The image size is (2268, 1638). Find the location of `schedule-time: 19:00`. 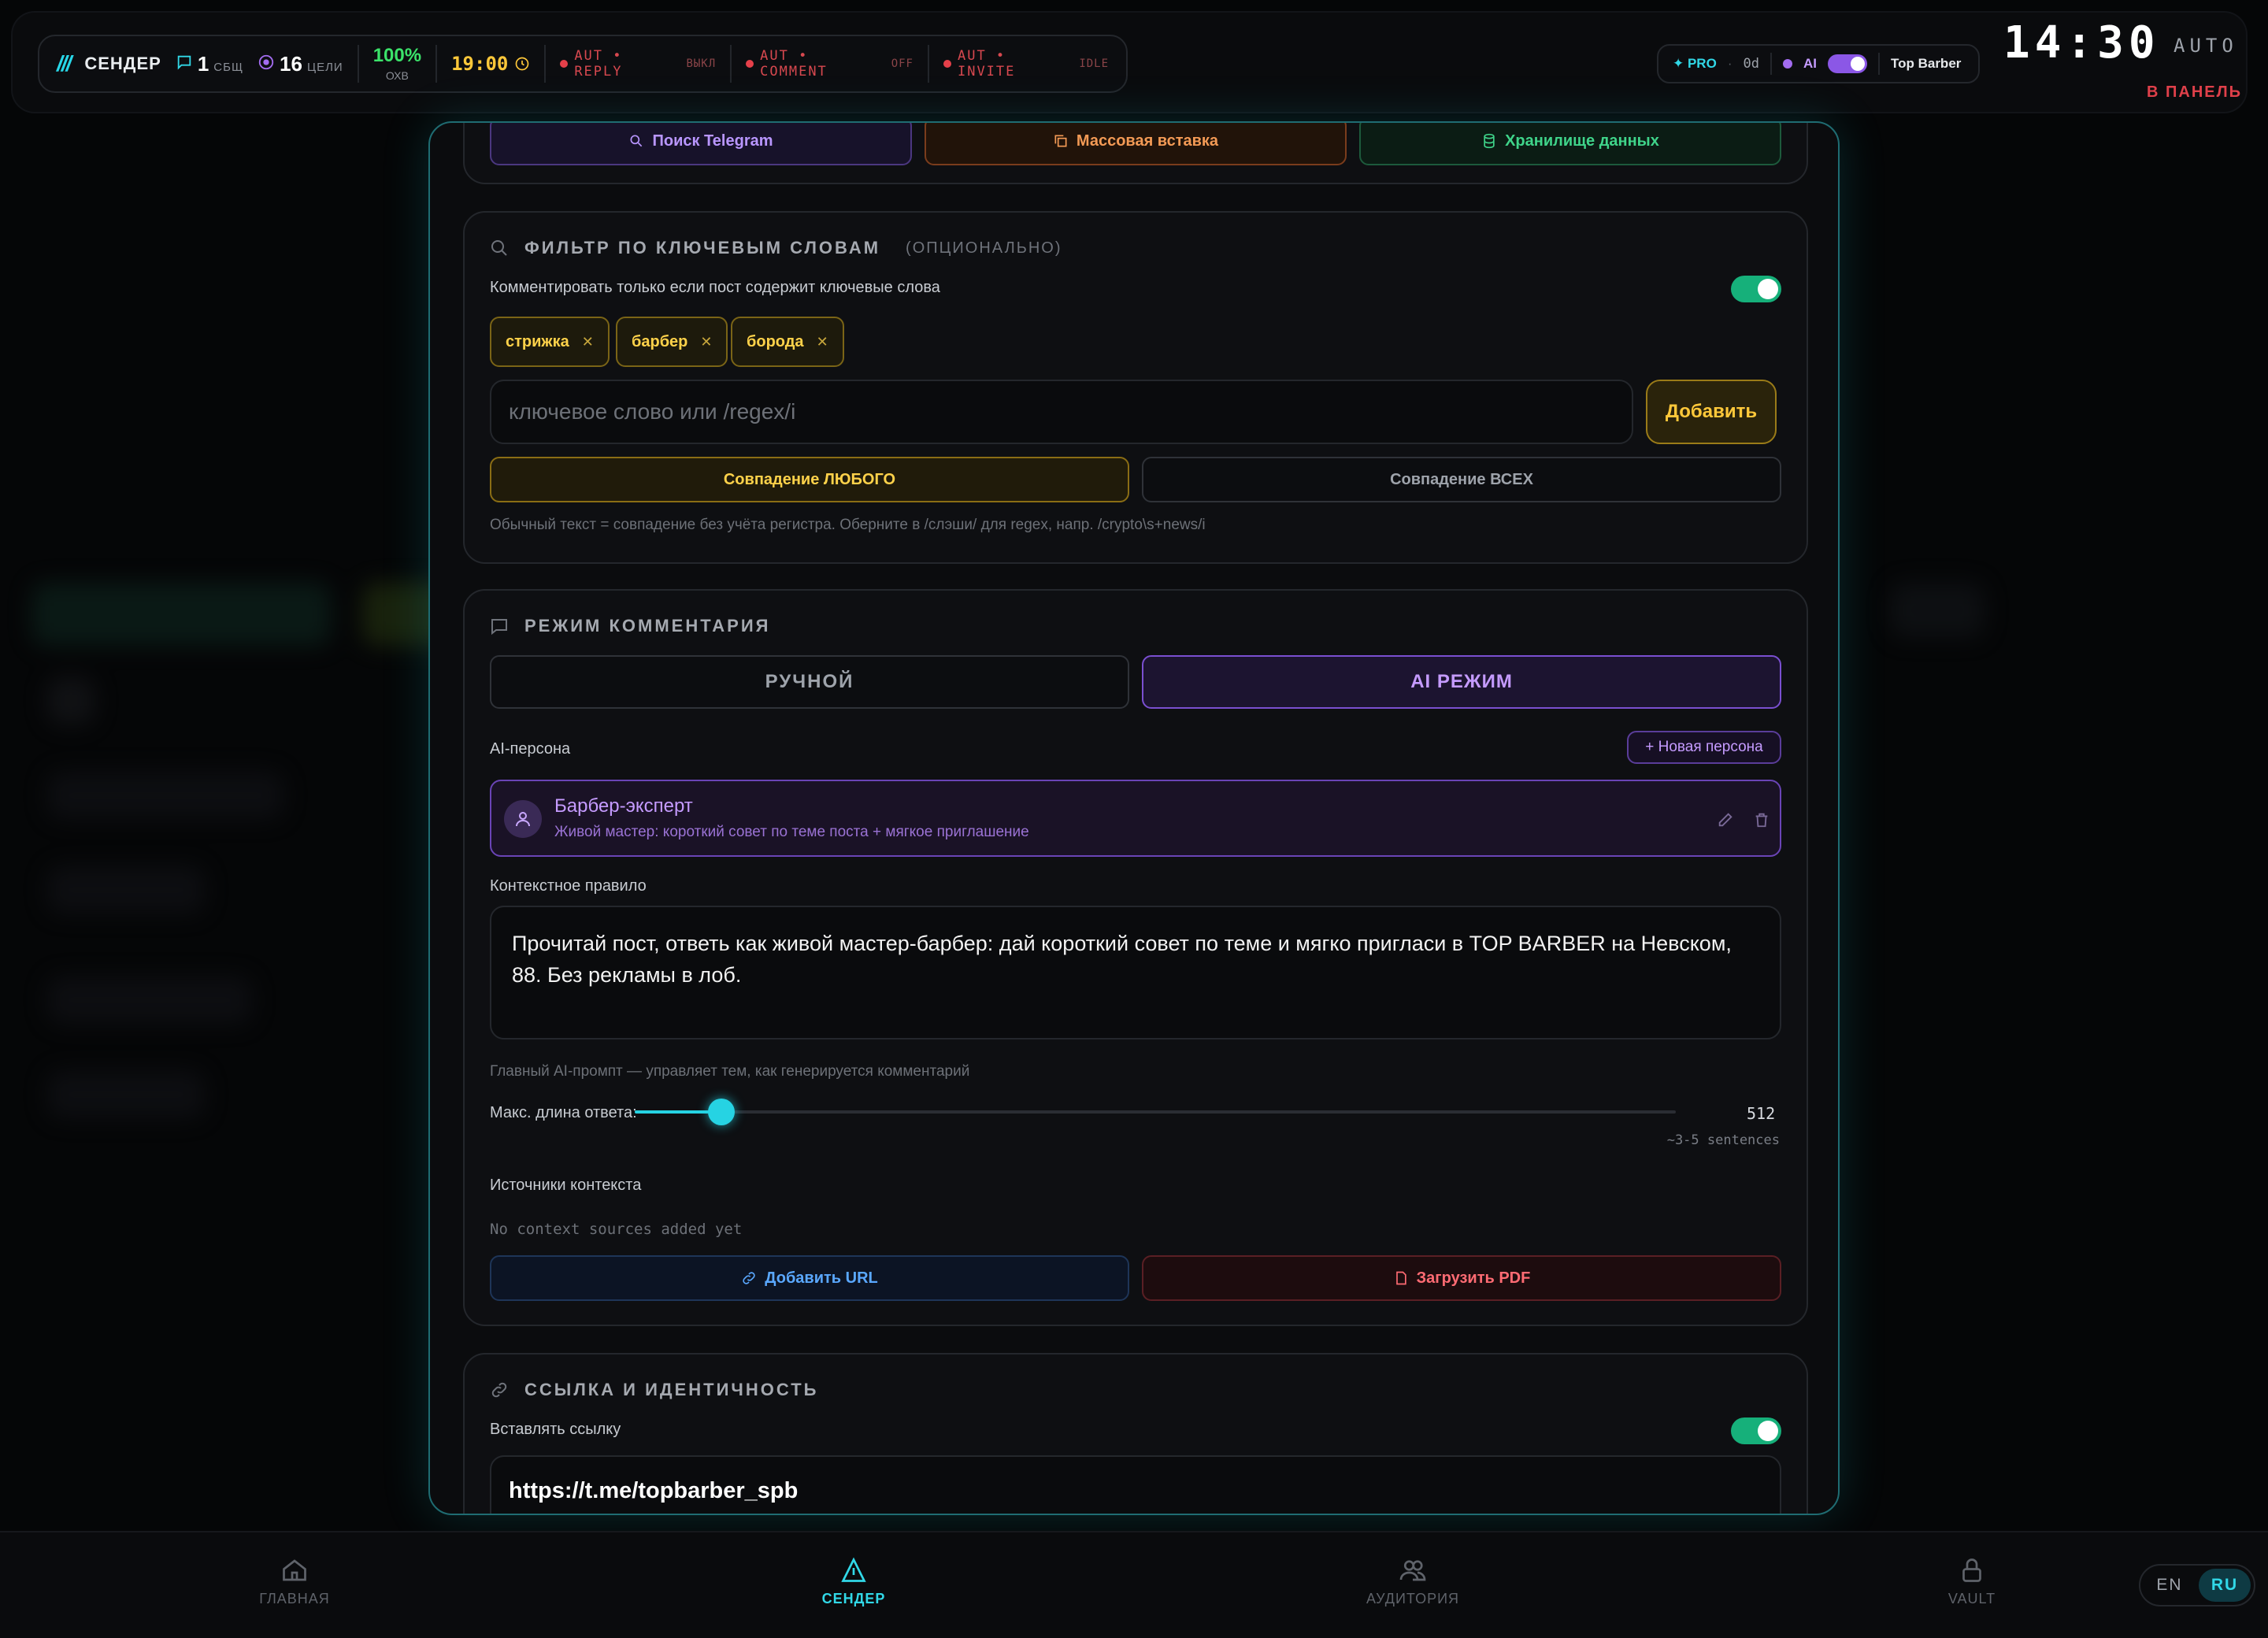

schedule-time: 19:00 is located at coordinates (490, 64).